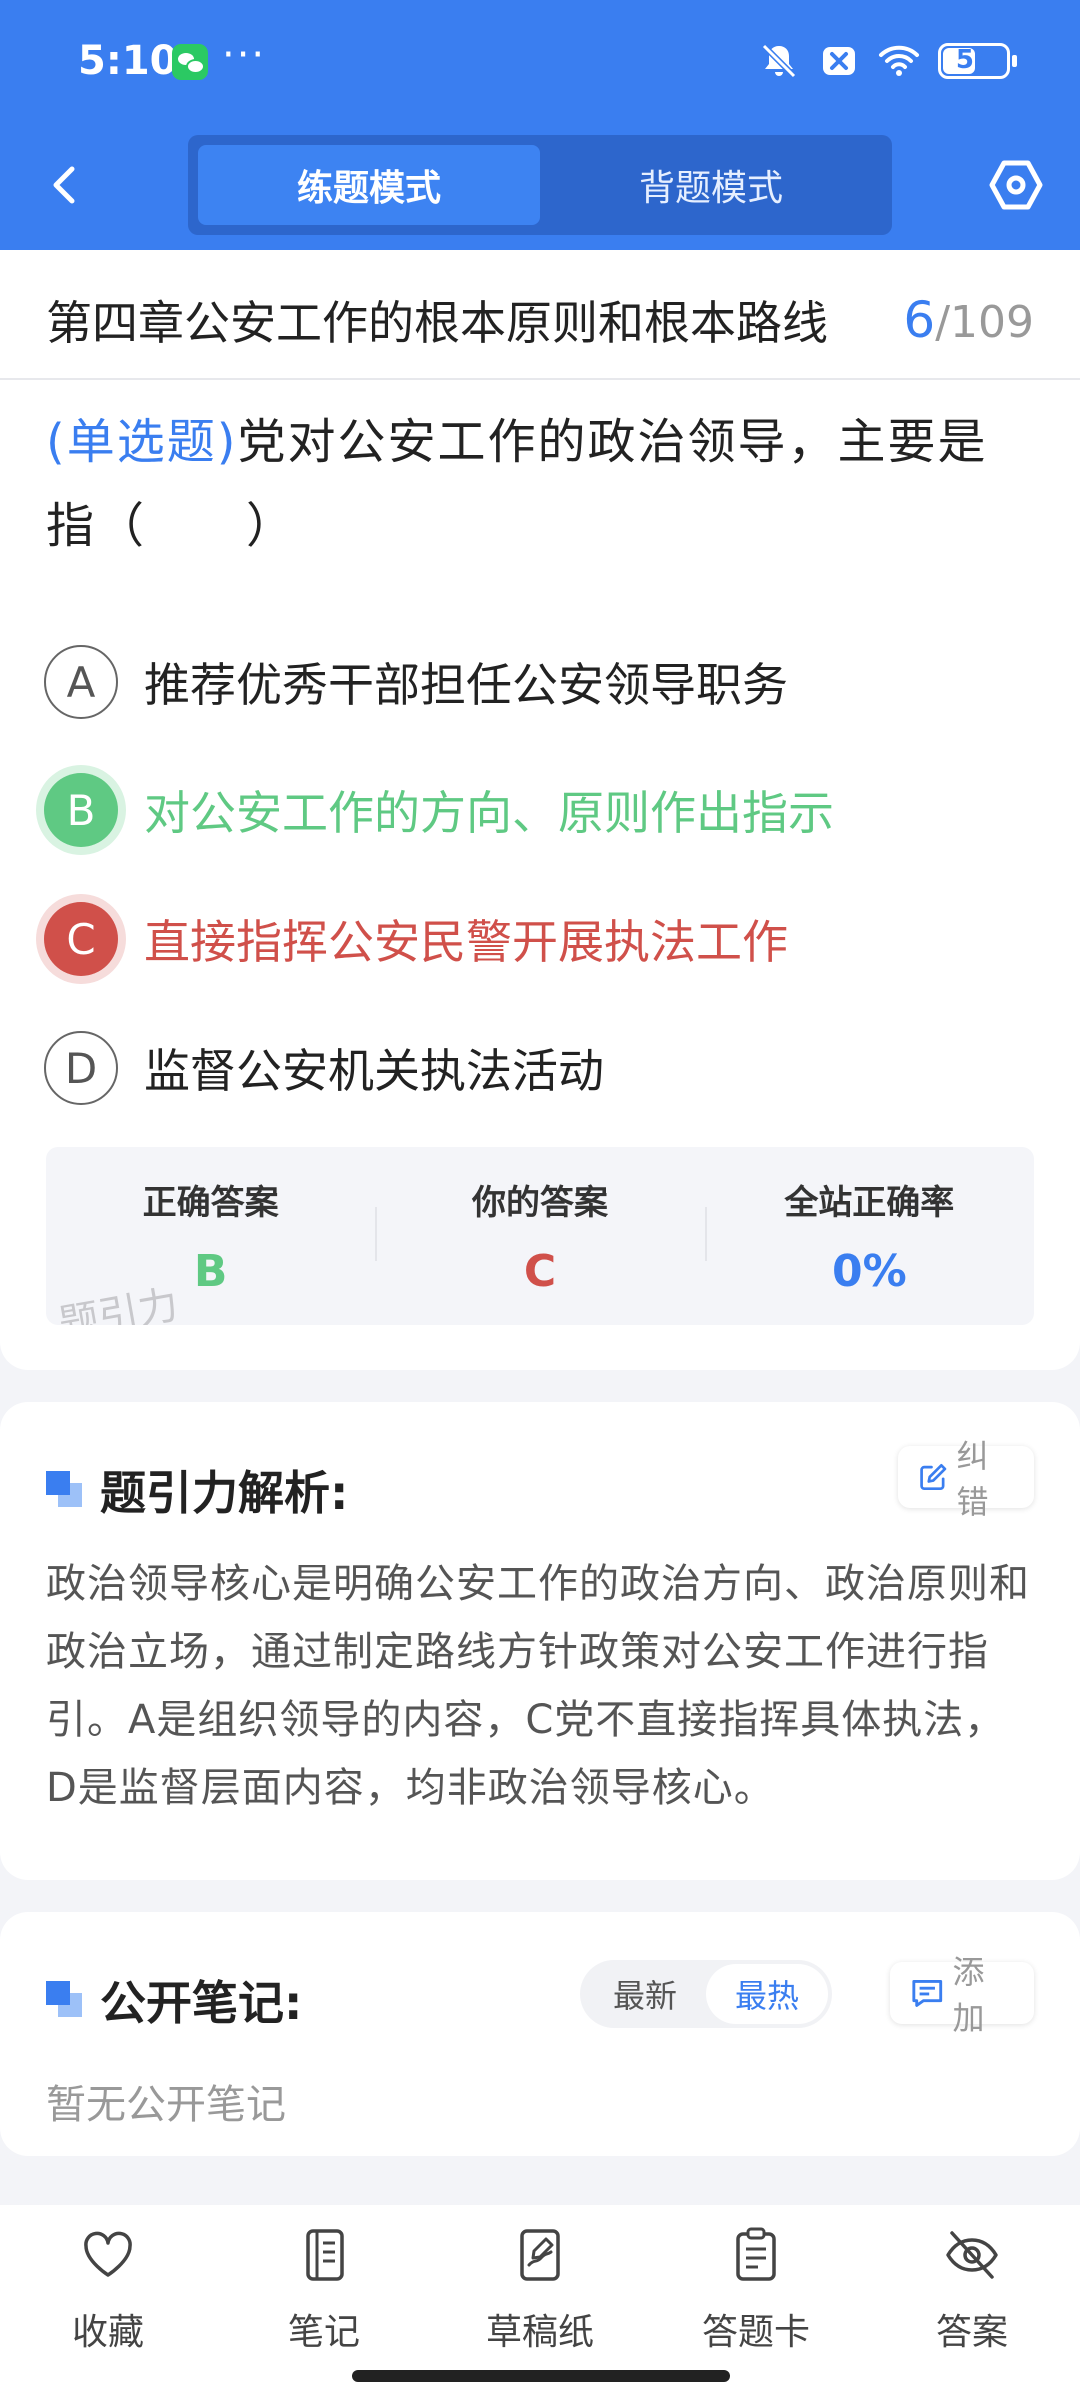 Image resolution: width=1080 pixels, height=2400 pixels. I want to click on question-stem: (单选题)党对公安工作的政治领导，主要是指（ ）, so click(541, 484).